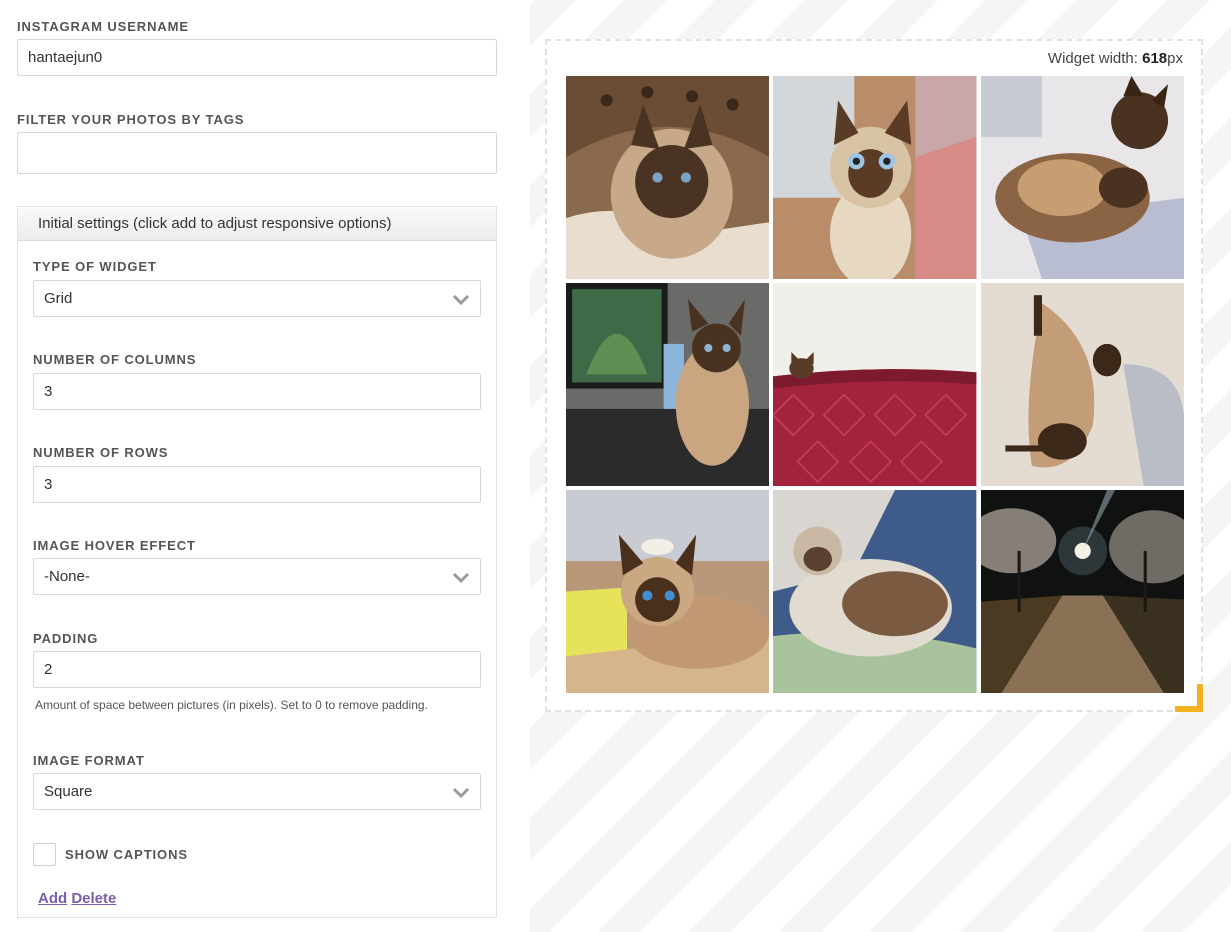  I want to click on hover-effect-label: IMAGE HOVER EFFECT, so click(114, 545).